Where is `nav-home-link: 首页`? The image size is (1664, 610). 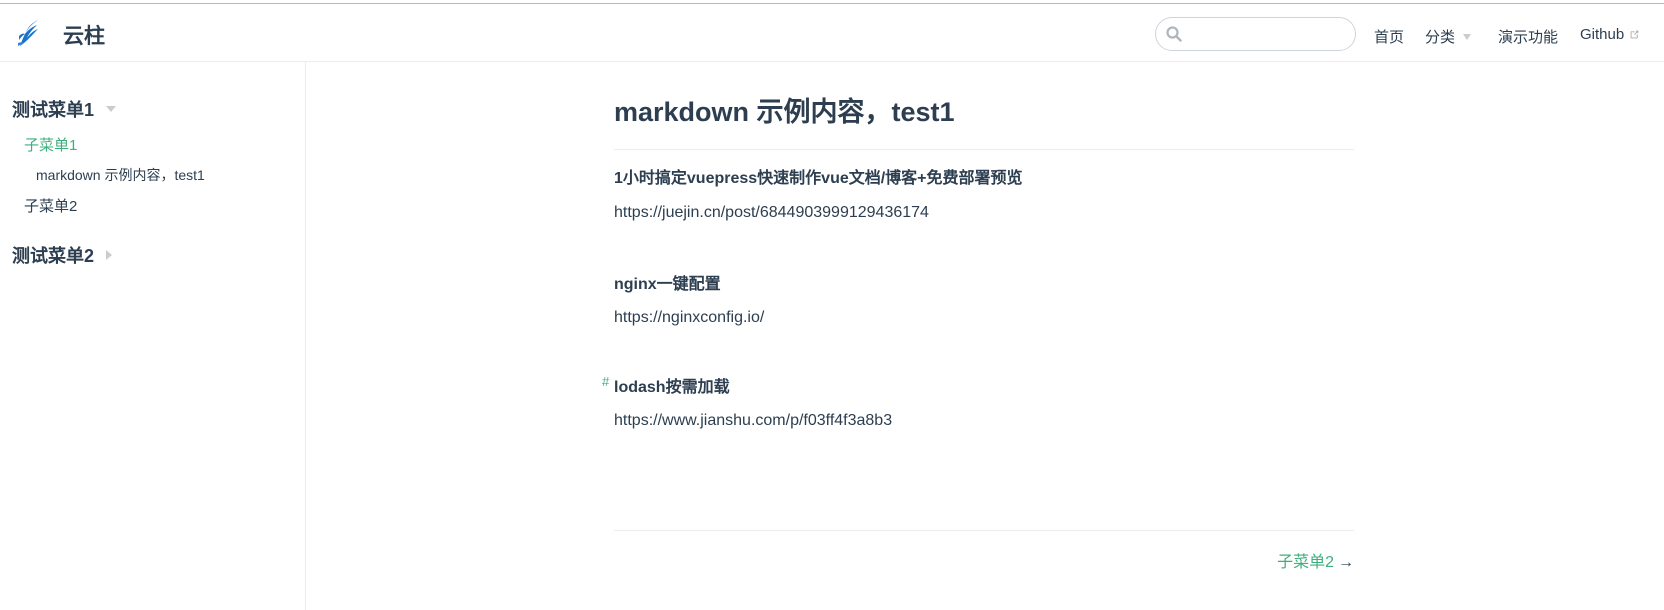 nav-home-link: 首页 is located at coordinates (1389, 36).